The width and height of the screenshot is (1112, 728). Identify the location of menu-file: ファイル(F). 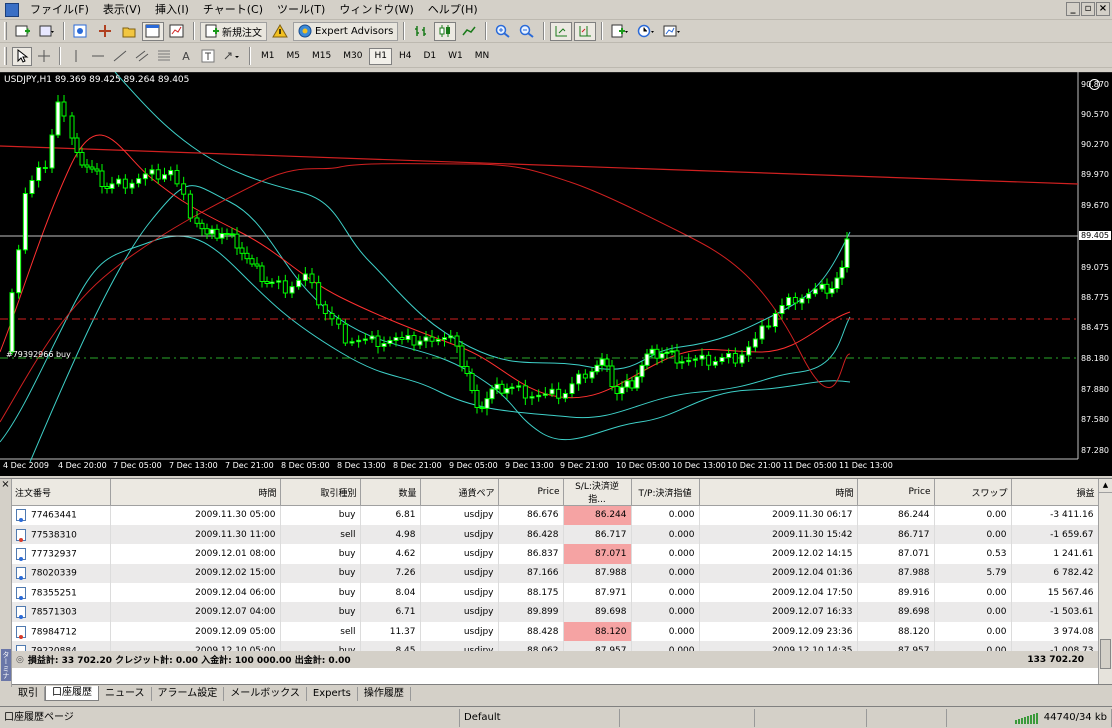
(59, 10).